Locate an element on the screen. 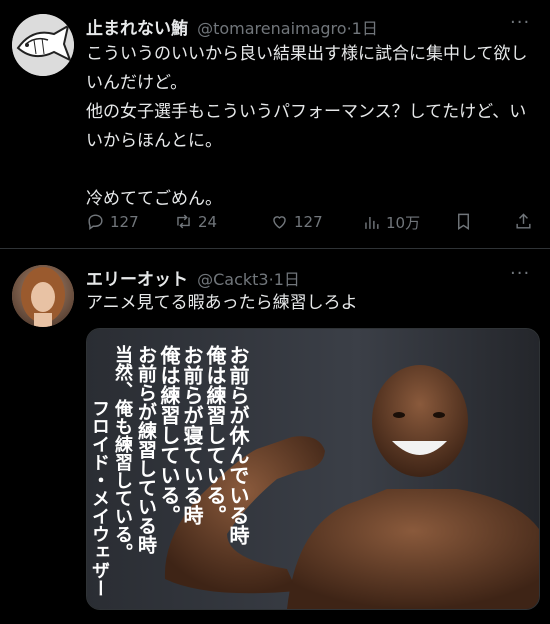  tweet-1-header: 止まれない鮪 @tomarenaimagro·1日 is located at coordinates (232, 26).